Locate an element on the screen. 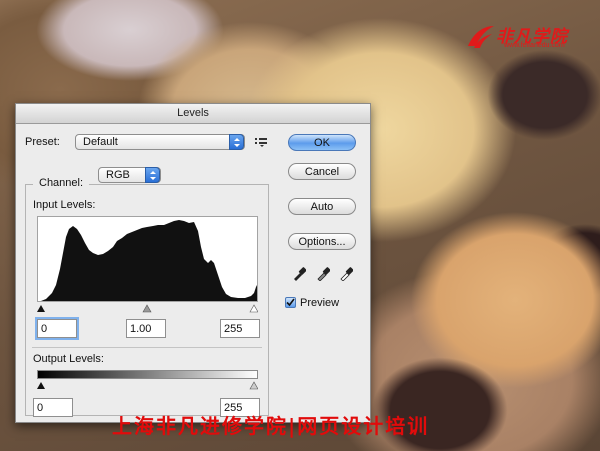 The width and height of the screenshot is (600, 451). preview-checkbox is located at coordinates (290, 302).